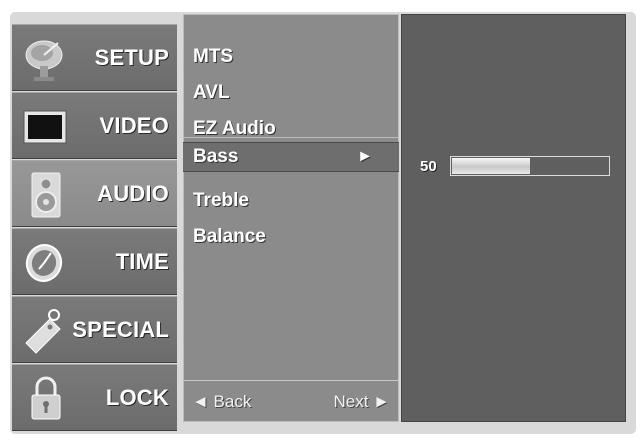  Describe the element at coordinates (46, 195) in the screenshot. I see `speaker-icon` at that location.